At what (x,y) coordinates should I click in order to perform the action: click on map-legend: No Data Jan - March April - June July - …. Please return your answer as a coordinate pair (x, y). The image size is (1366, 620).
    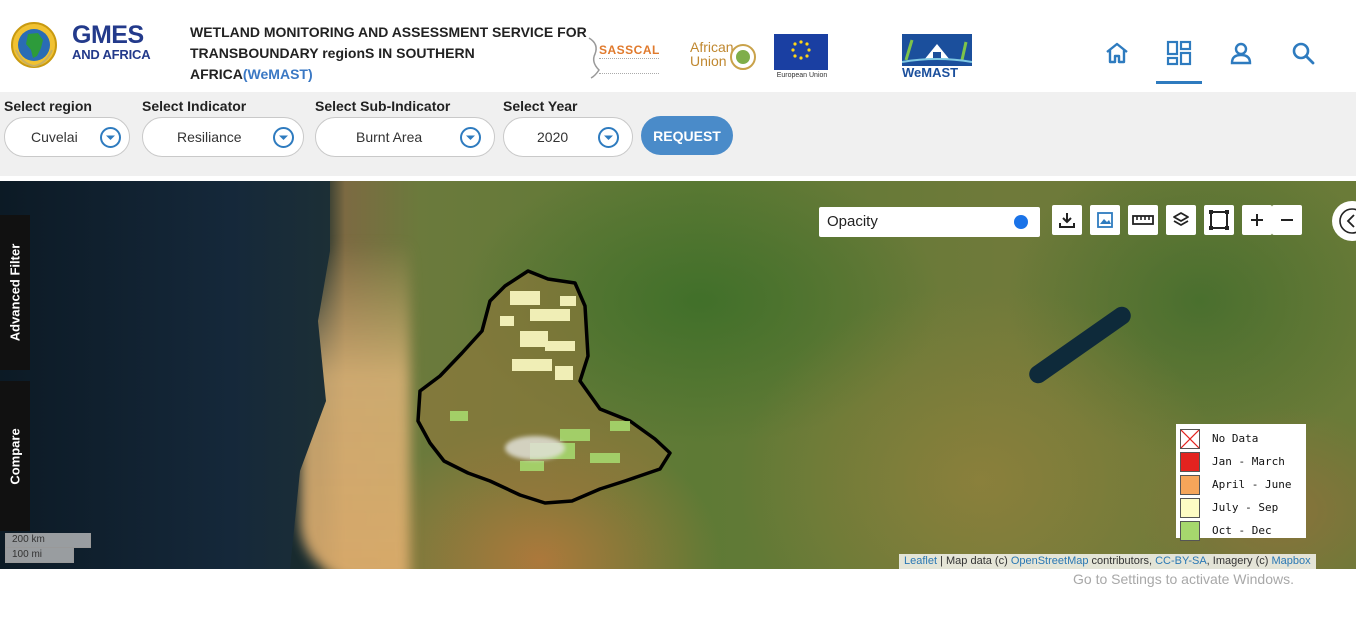
    Looking at the image, I should click on (1241, 482).